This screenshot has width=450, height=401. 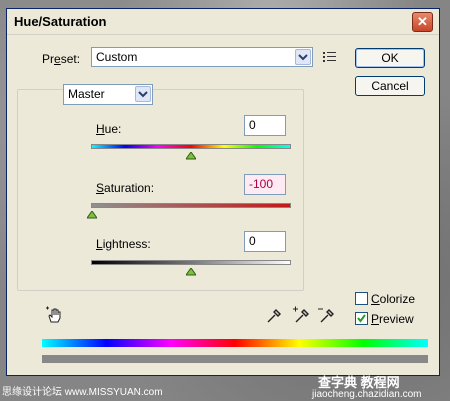 What do you see at coordinates (117, 57) in the screenshot?
I see `preset-value: Custom` at bounding box center [117, 57].